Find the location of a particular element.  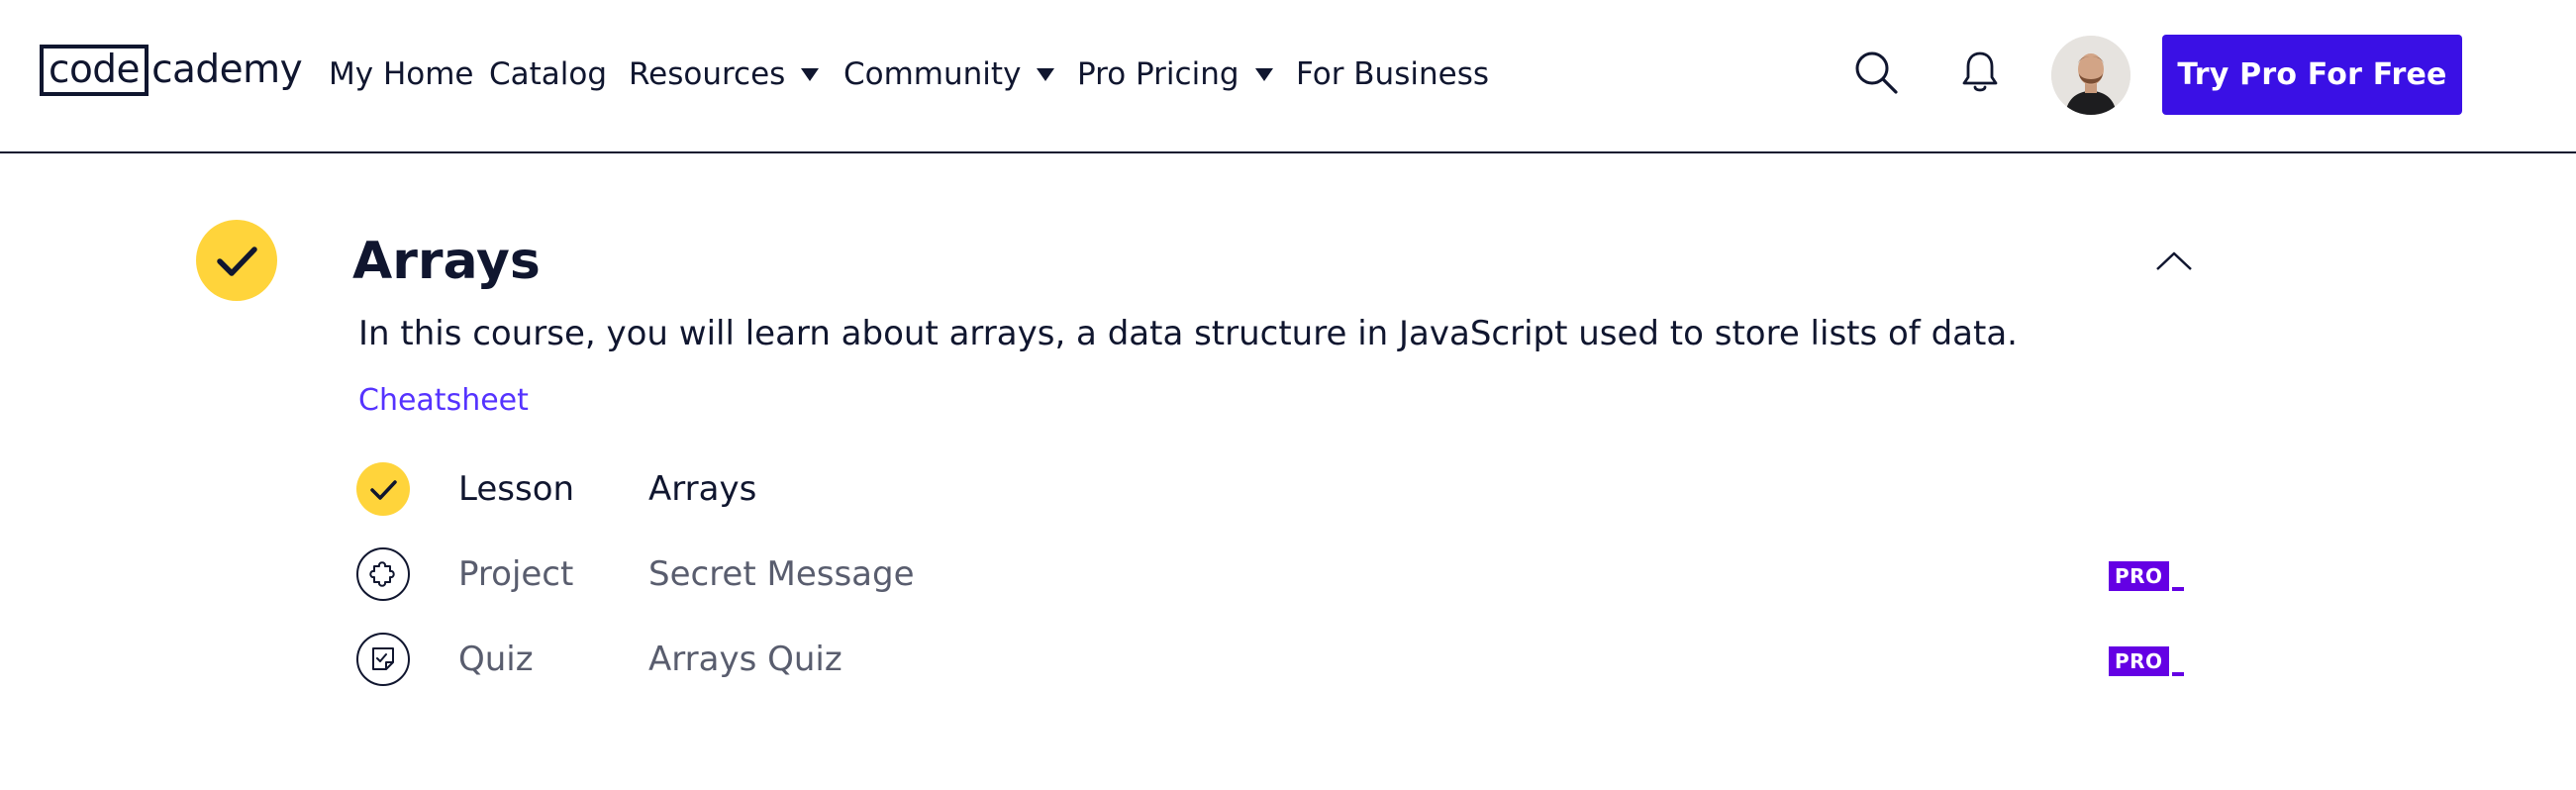

project-status-icon is located at coordinates (383, 574).